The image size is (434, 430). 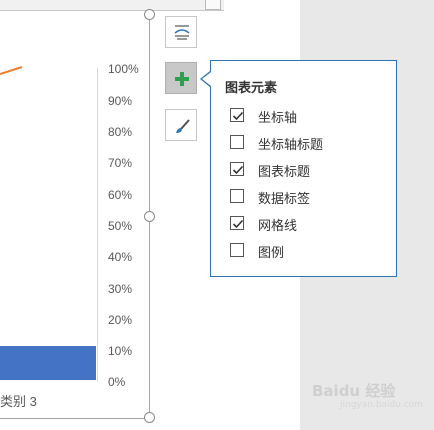 I want to click on option-label: 网格线, so click(x=278, y=225).